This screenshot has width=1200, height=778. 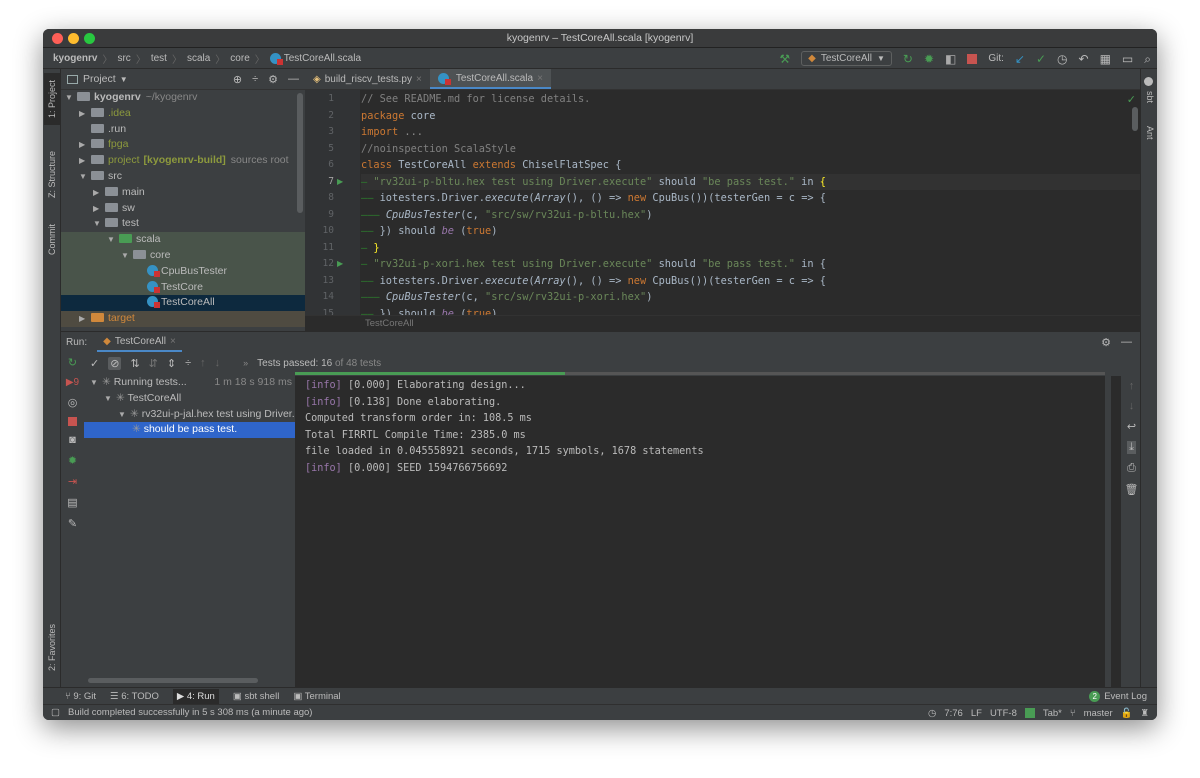 What do you see at coordinates (1131, 426) in the screenshot?
I see `soft-wrap-icon: ↩` at bounding box center [1131, 426].